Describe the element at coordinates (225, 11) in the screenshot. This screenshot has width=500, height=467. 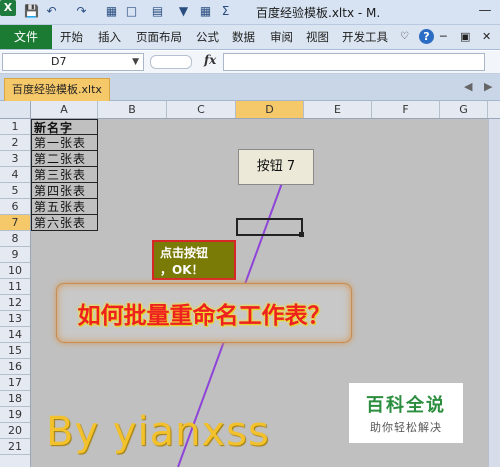
I see `sum-icon: Σ` at that location.